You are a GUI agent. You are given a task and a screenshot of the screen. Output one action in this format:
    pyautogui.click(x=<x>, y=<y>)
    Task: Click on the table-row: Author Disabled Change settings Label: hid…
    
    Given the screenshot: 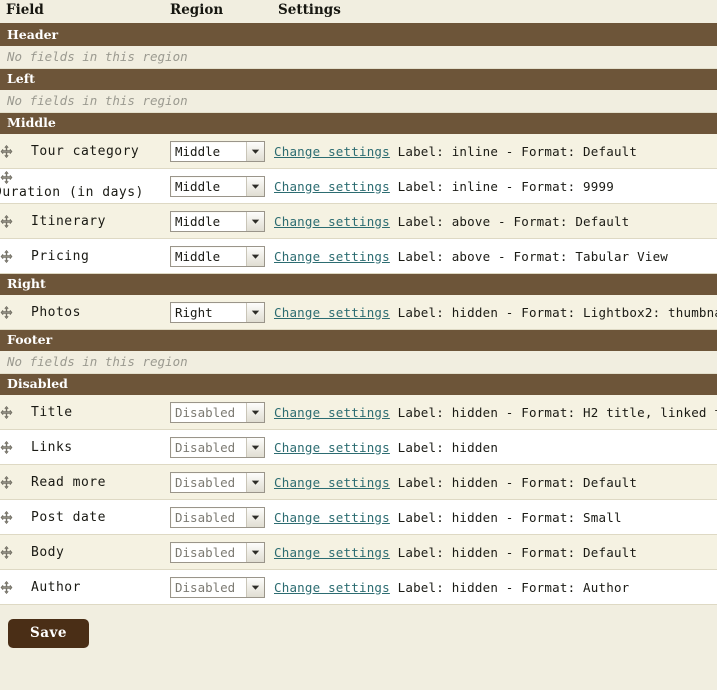 What is the action you would take?
    pyautogui.click(x=358, y=587)
    